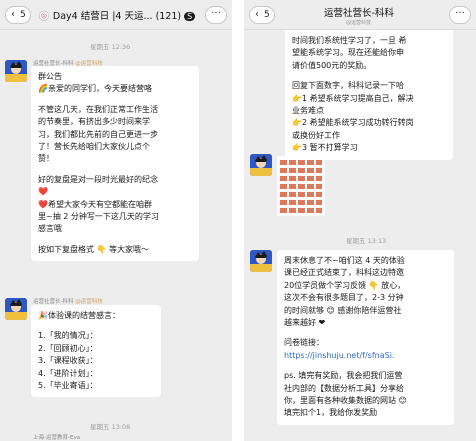 This screenshot has width=476, height=441. Describe the element at coordinates (190, 16) in the screenshot. I see `group-badge-icon: S` at that location.